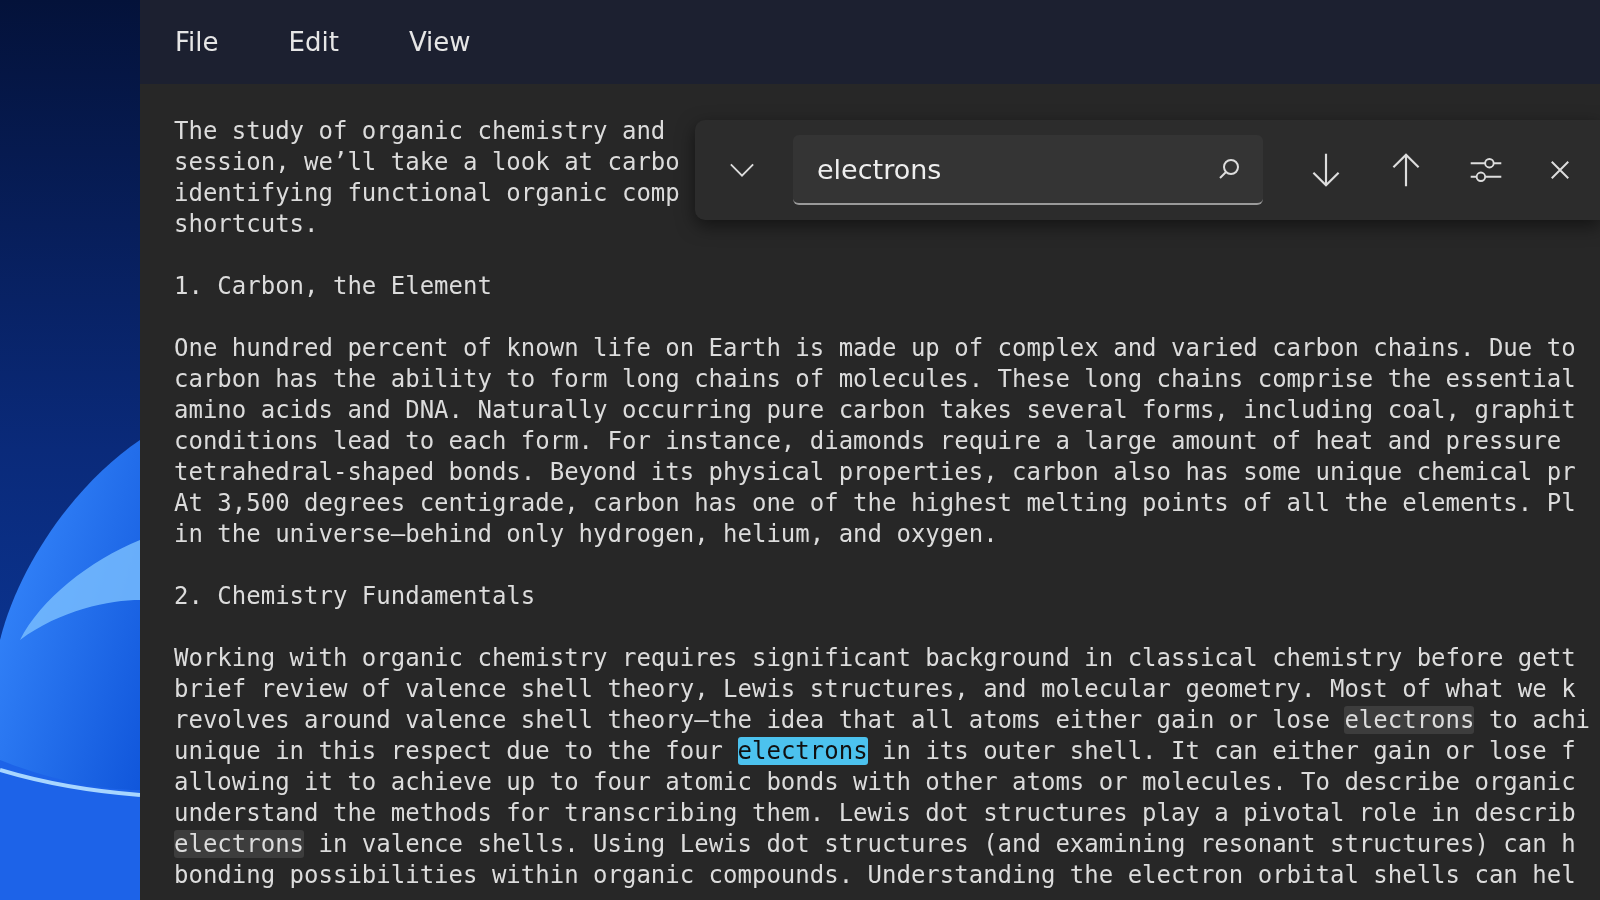  Describe the element at coordinates (875, 875) in the screenshot. I see `text-line: bonding possibilities within organic compounds. Understanding the electron orbital shells can hel` at that location.